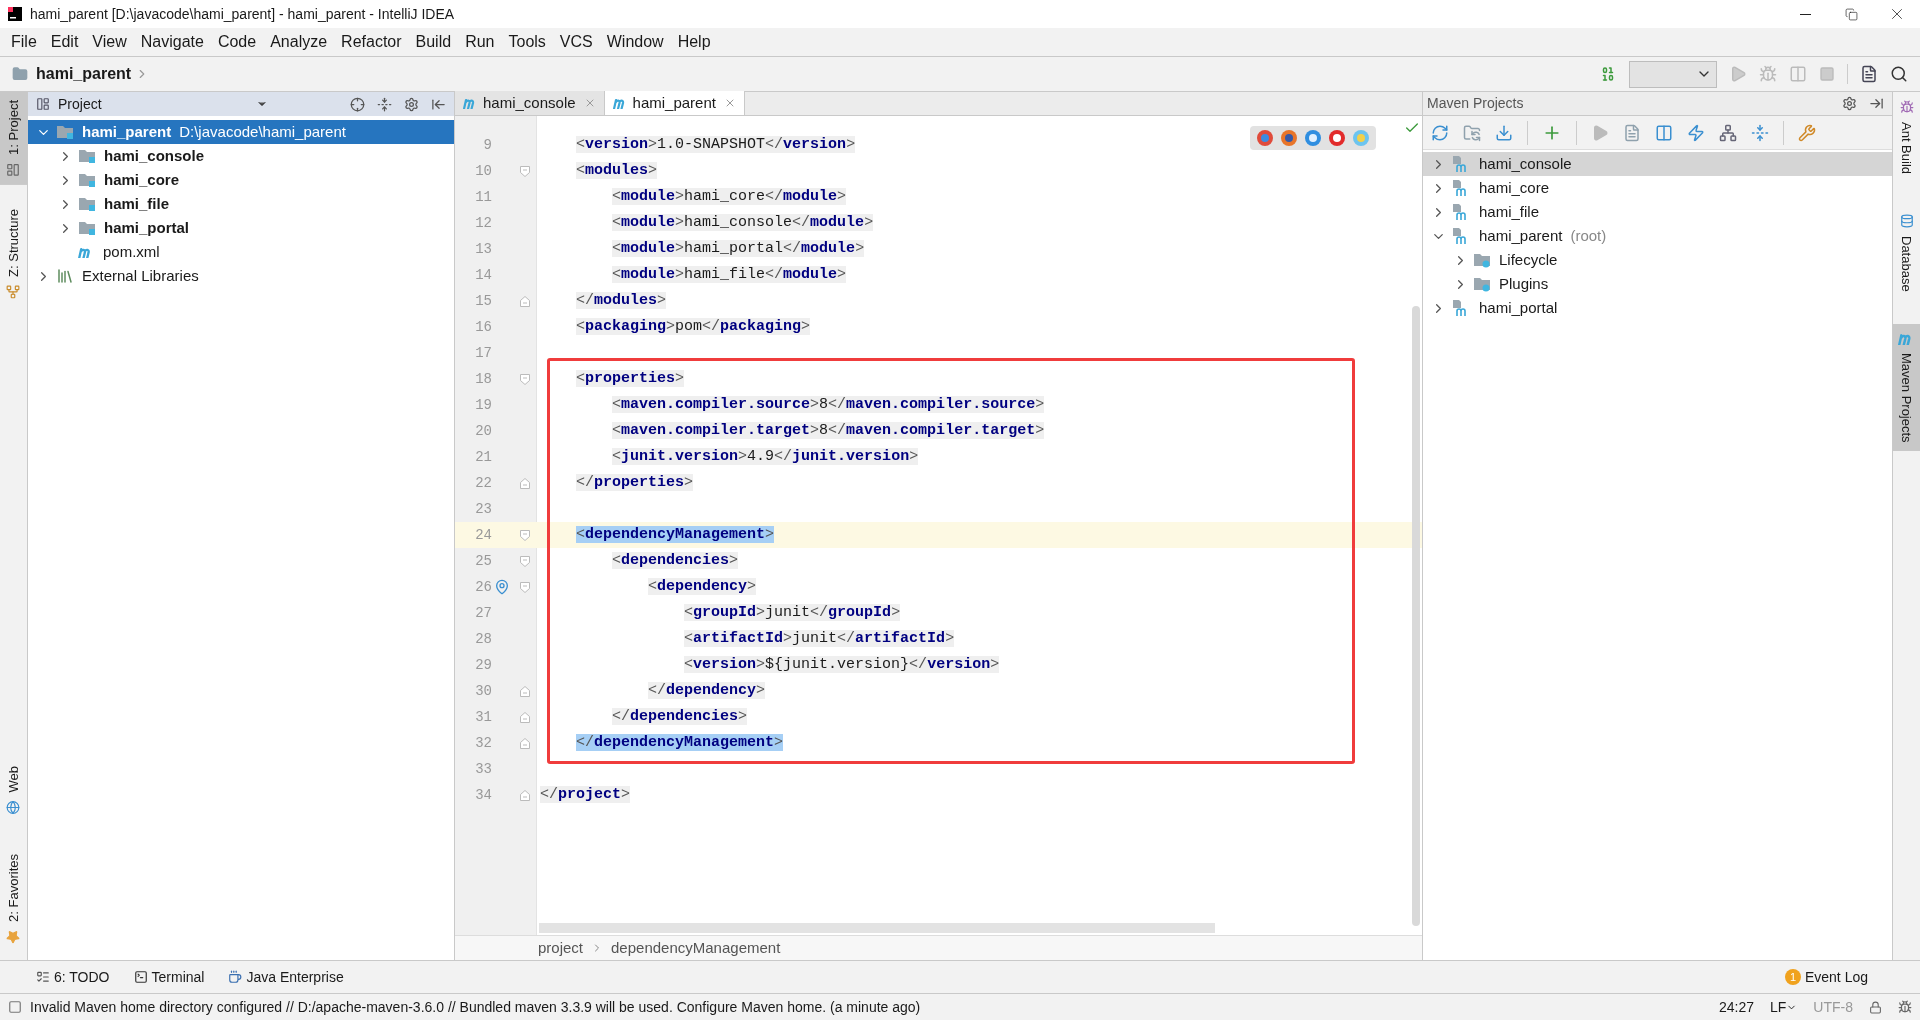  I want to click on horizontal-scrollbar, so click(877, 928).